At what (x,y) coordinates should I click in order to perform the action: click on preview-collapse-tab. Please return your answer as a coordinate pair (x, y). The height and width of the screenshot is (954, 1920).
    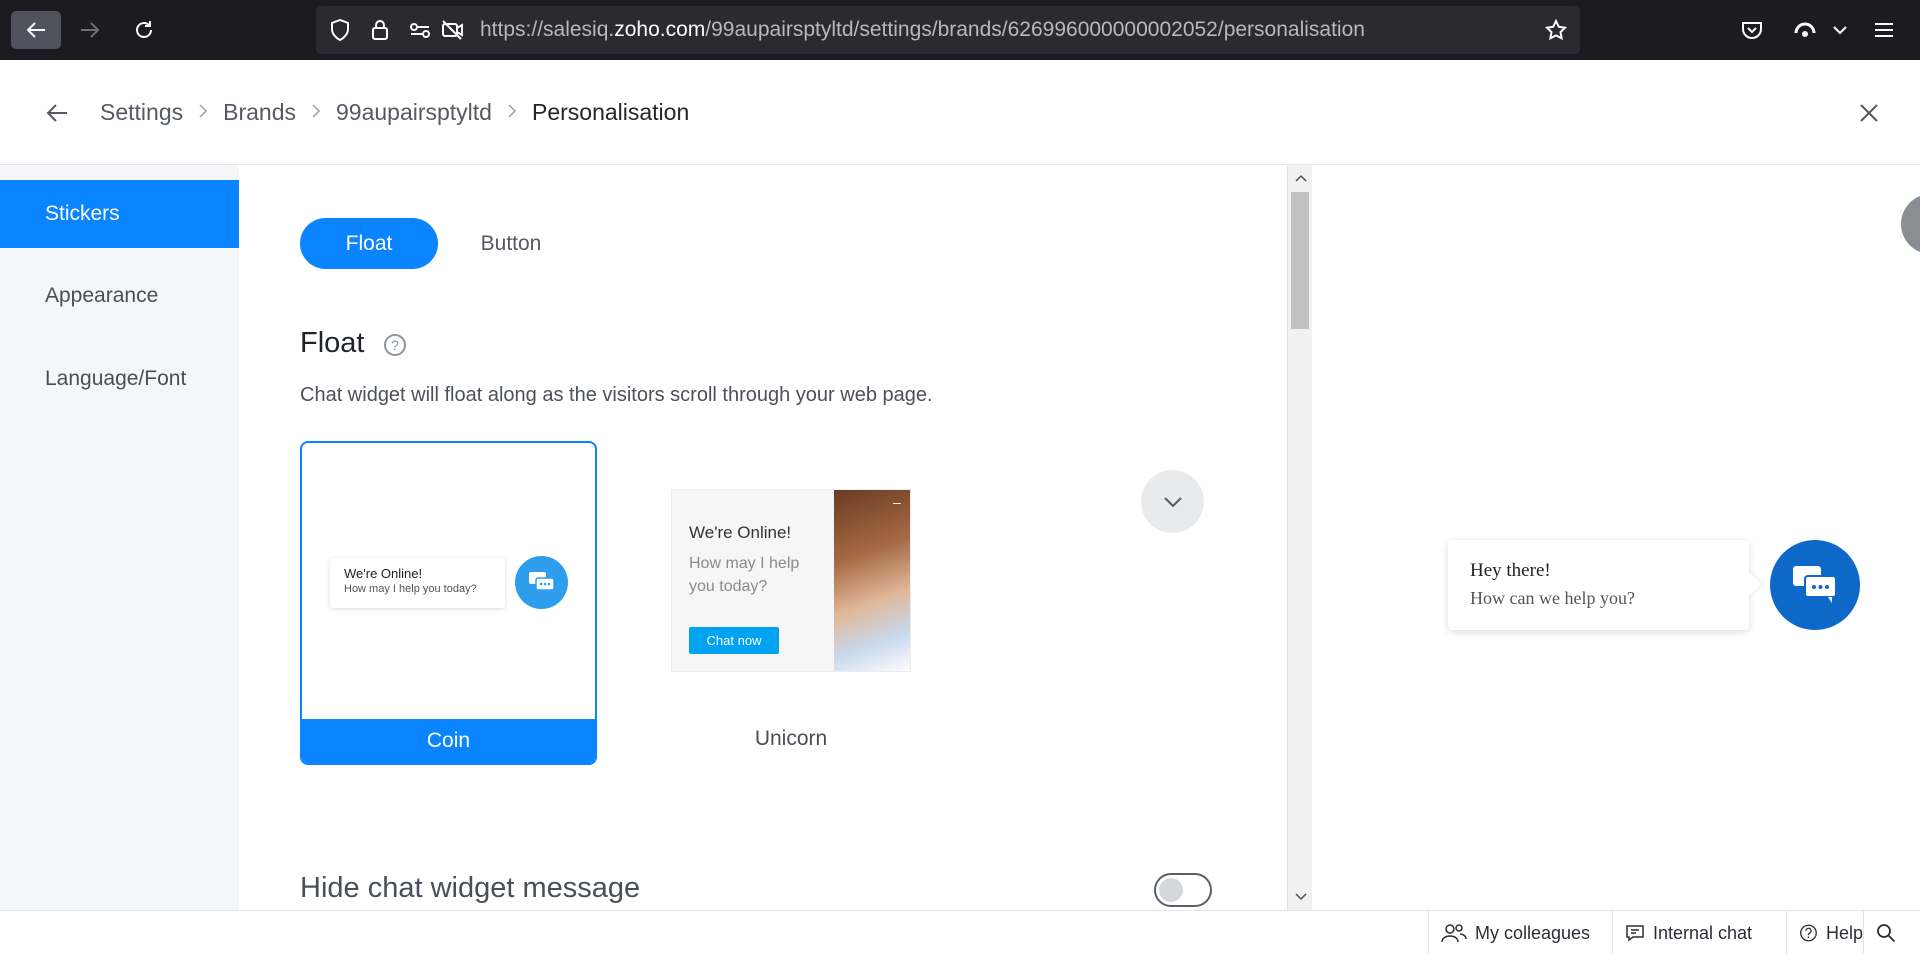
    Looking at the image, I should click on (1910, 224).